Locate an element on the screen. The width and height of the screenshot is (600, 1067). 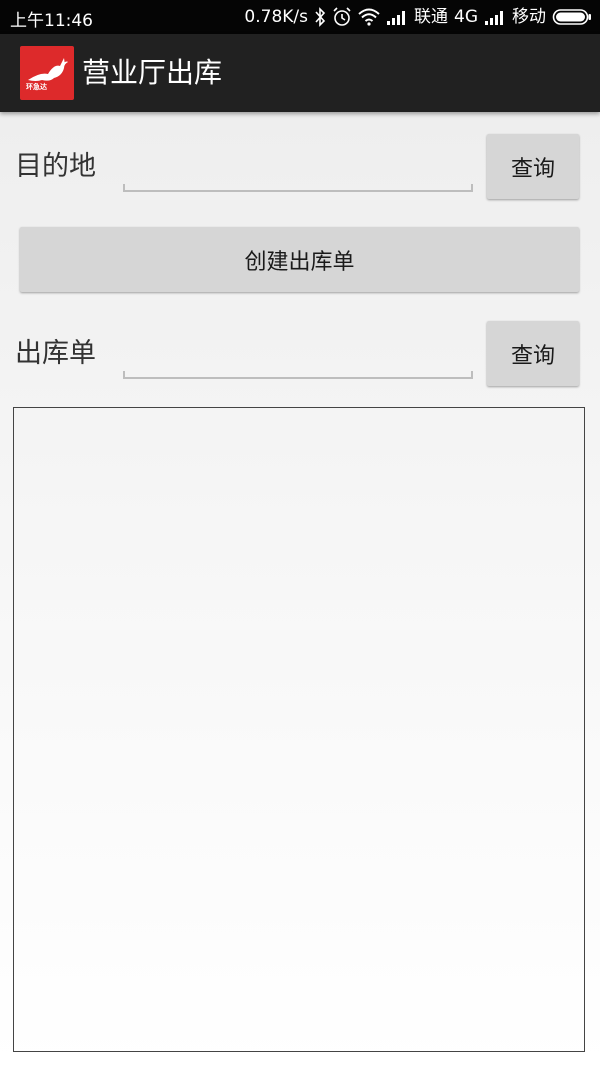
order-input is located at coordinates (298, 364).